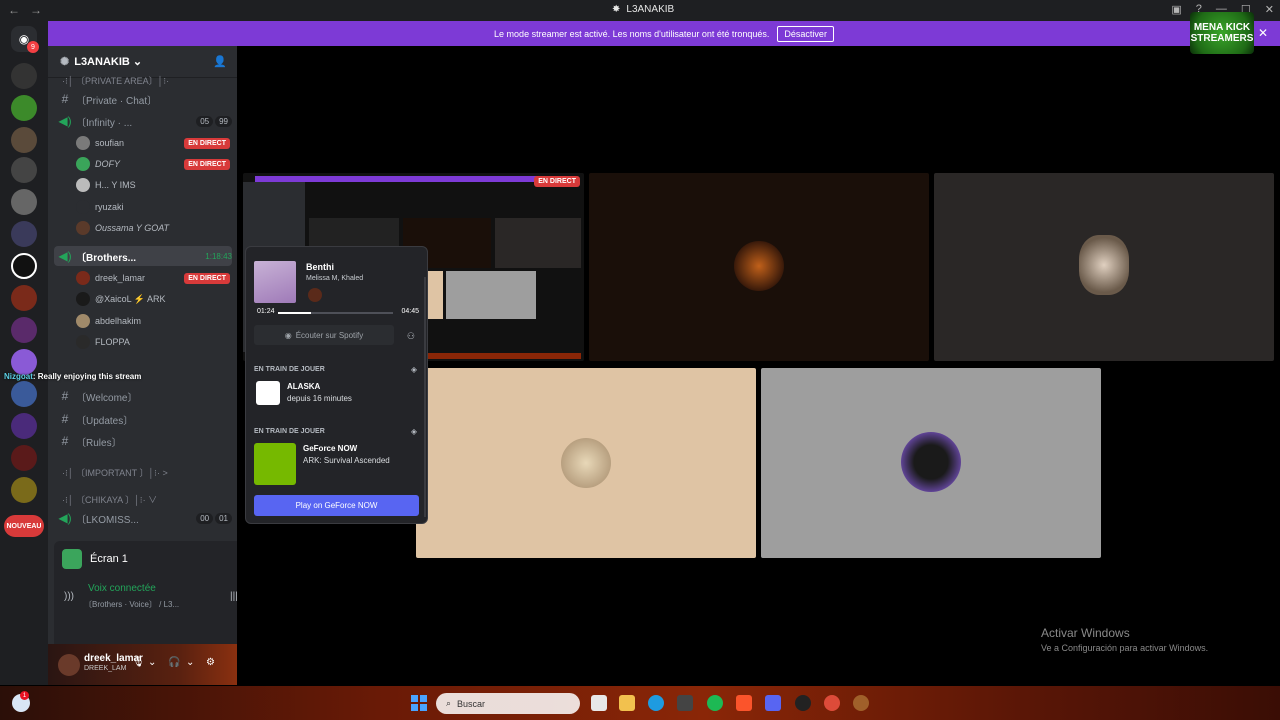 This screenshot has width=1280, height=720. What do you see at coordinates (174, 662) in the screenshot?
I see `headphones-icon: 🎧` at bounding box center [174, 662].